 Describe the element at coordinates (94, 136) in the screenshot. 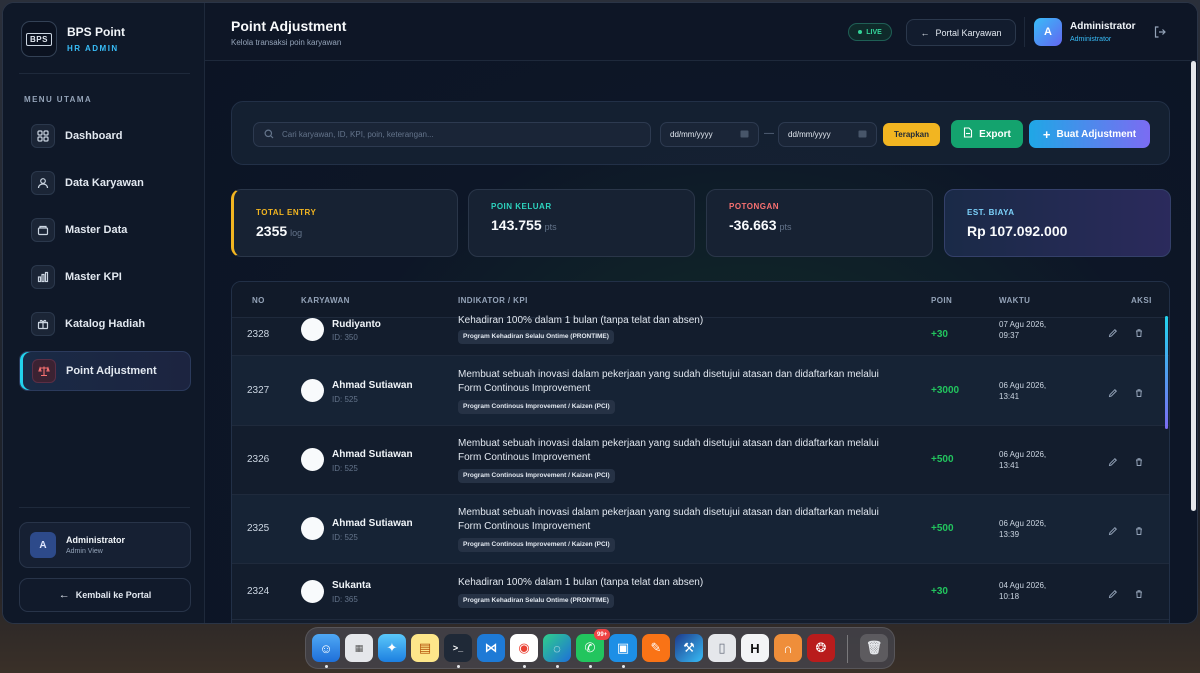

I see `sidebar-item-label: Dashboard` at that location.